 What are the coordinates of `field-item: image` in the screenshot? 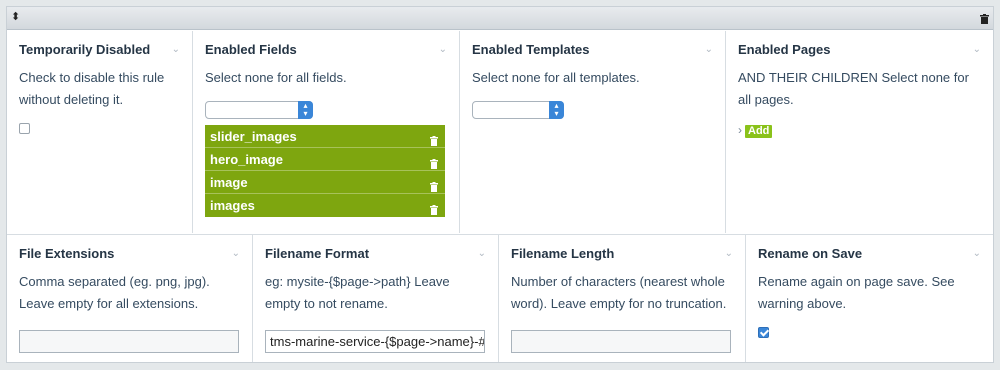 It's located at (325, 182).